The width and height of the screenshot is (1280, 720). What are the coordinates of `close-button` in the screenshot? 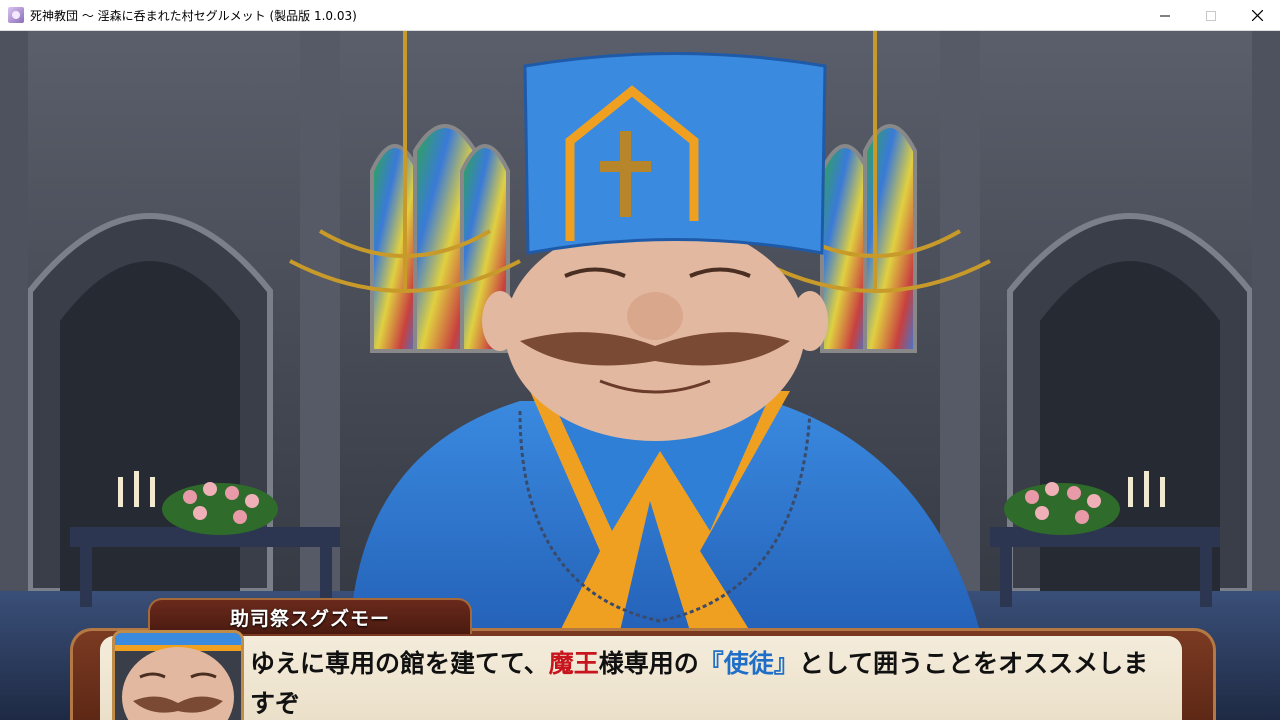 It's located at (1257, 15).